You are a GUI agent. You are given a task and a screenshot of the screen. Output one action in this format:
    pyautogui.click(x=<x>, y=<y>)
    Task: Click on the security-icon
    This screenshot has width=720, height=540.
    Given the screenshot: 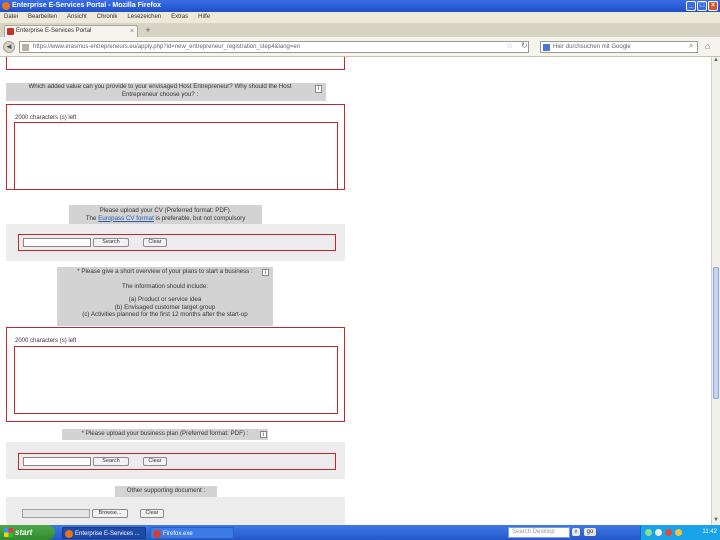 What is the action you would take?
    pyautogui.click(x=668, y=532)
    